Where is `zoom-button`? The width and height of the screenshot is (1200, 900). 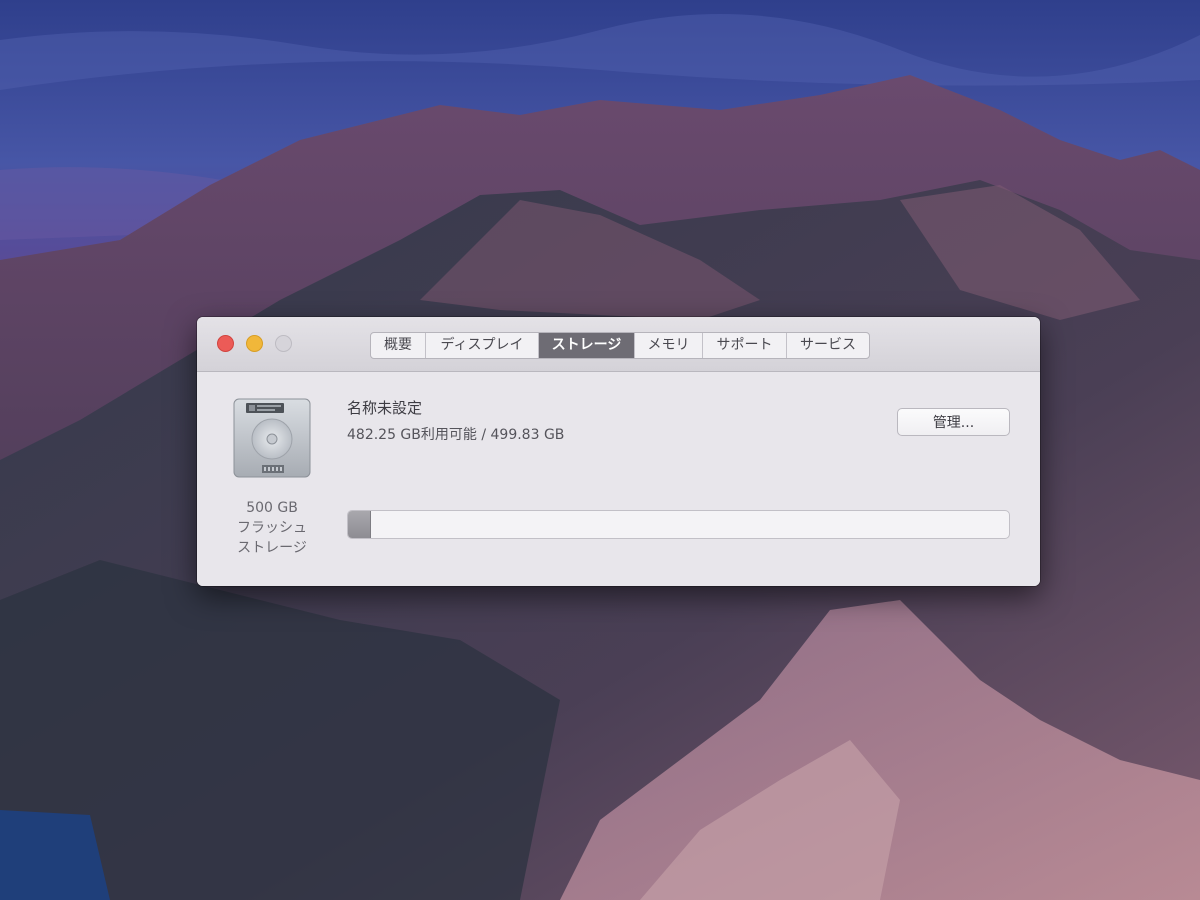 zoom-button is located at coordinates (283, 343).